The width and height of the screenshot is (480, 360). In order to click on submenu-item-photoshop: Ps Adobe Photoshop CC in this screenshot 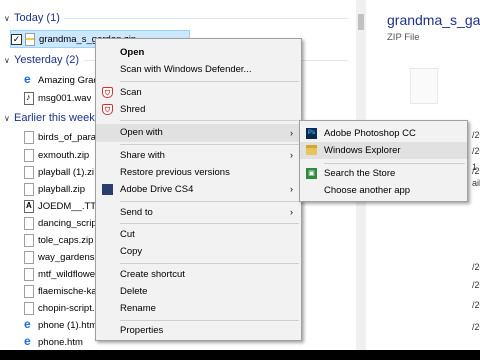, I will do `click(383, 133)`.